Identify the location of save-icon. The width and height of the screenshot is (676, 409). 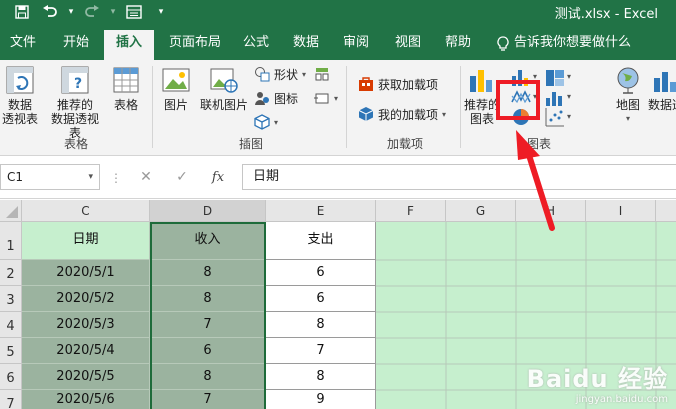
(22, 12).